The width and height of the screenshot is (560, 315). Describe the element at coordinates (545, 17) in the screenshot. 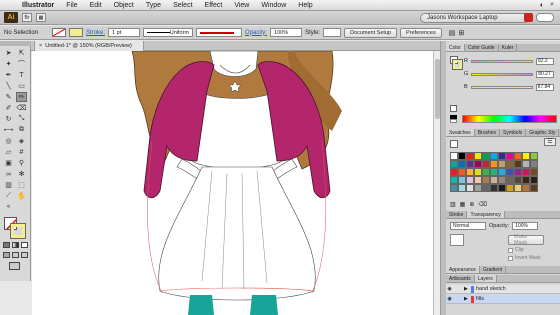

I see `search-field` at that location.